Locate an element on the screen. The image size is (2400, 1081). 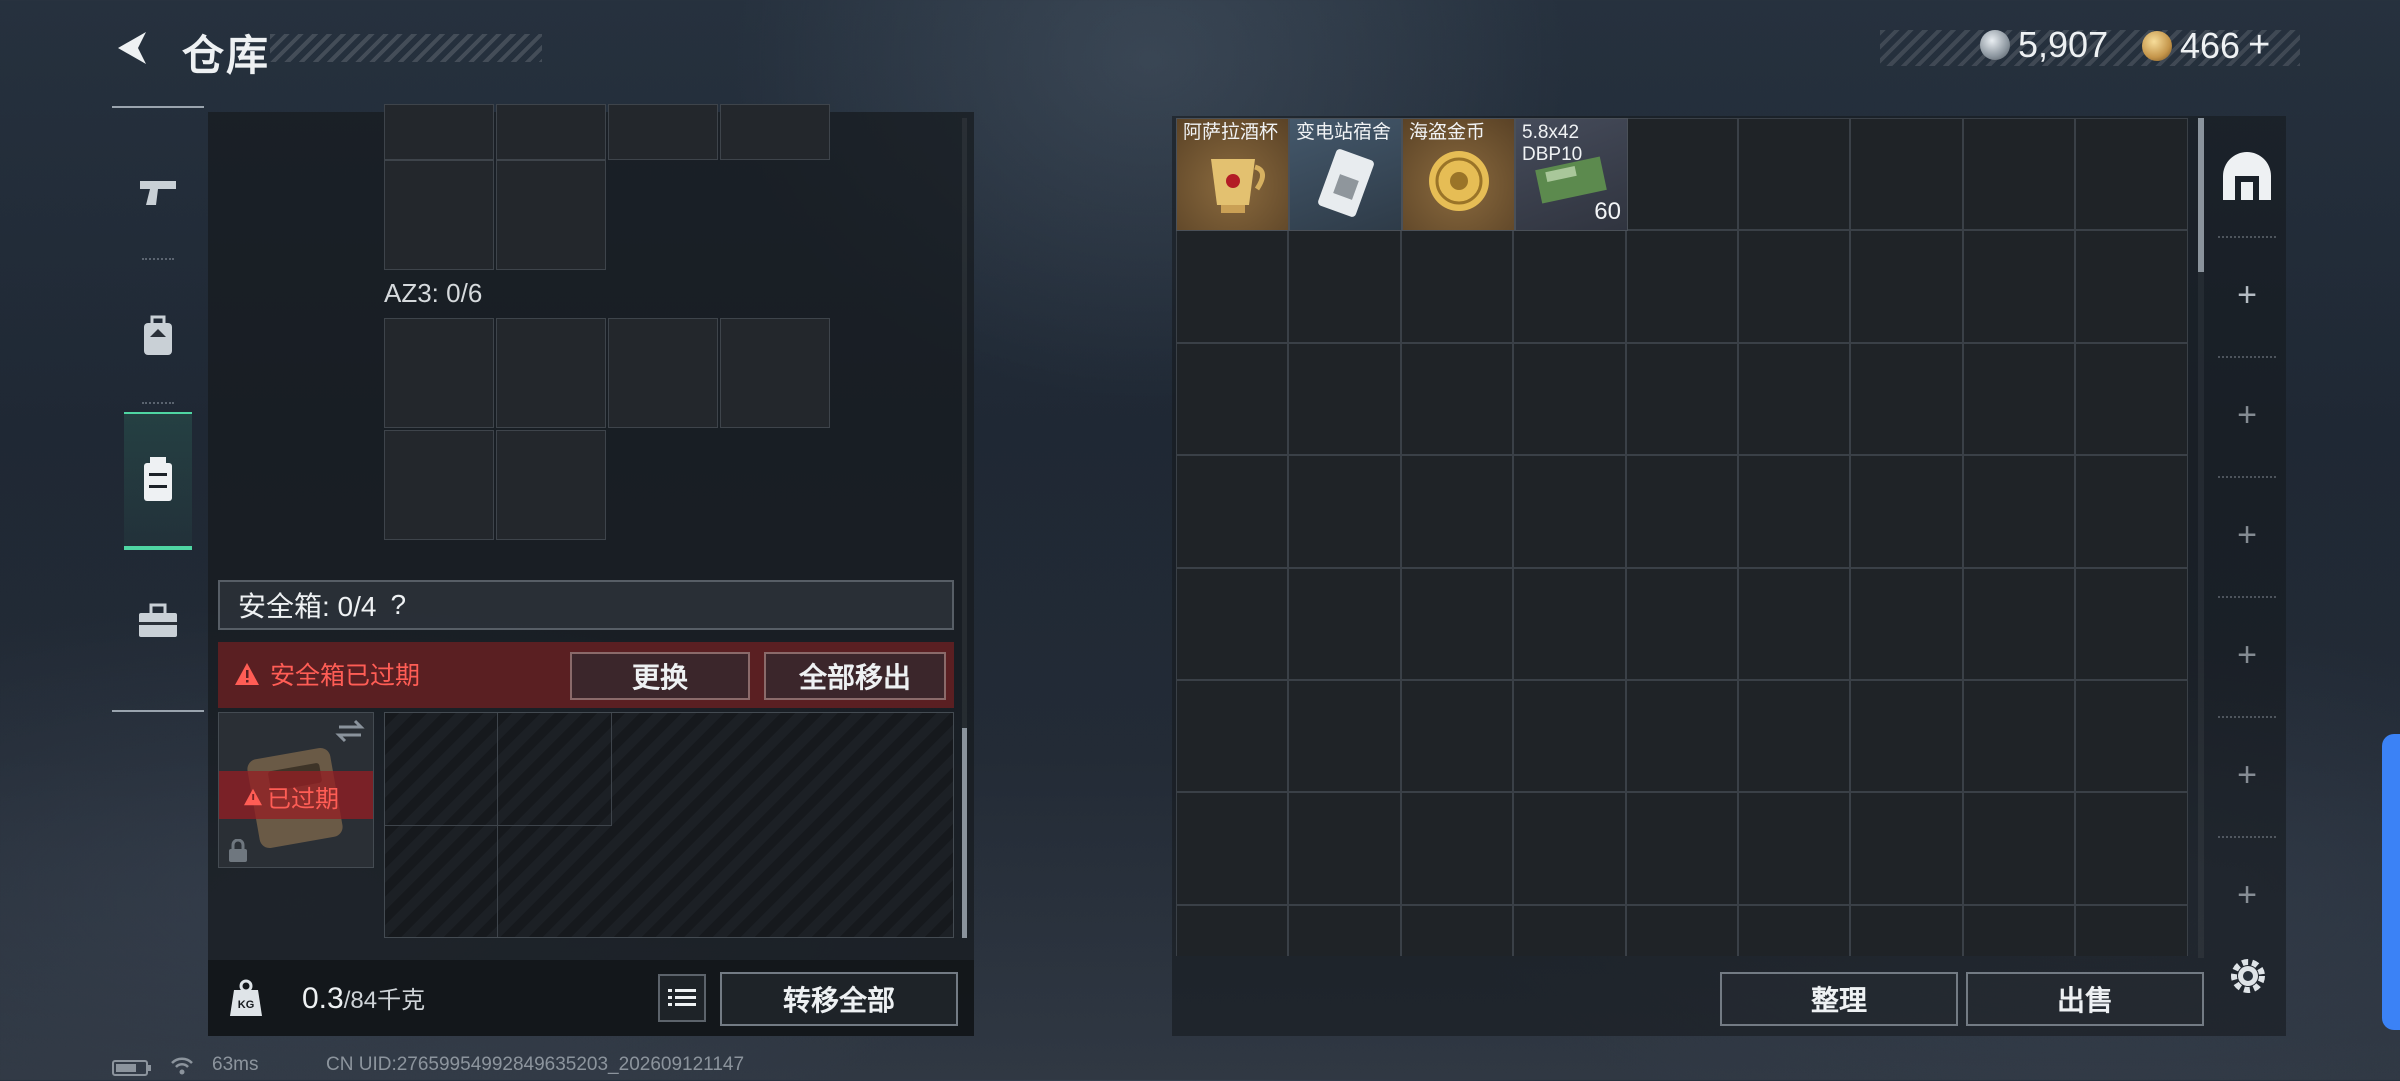
add-currency-button: + is located at coordinates (2259, 45).